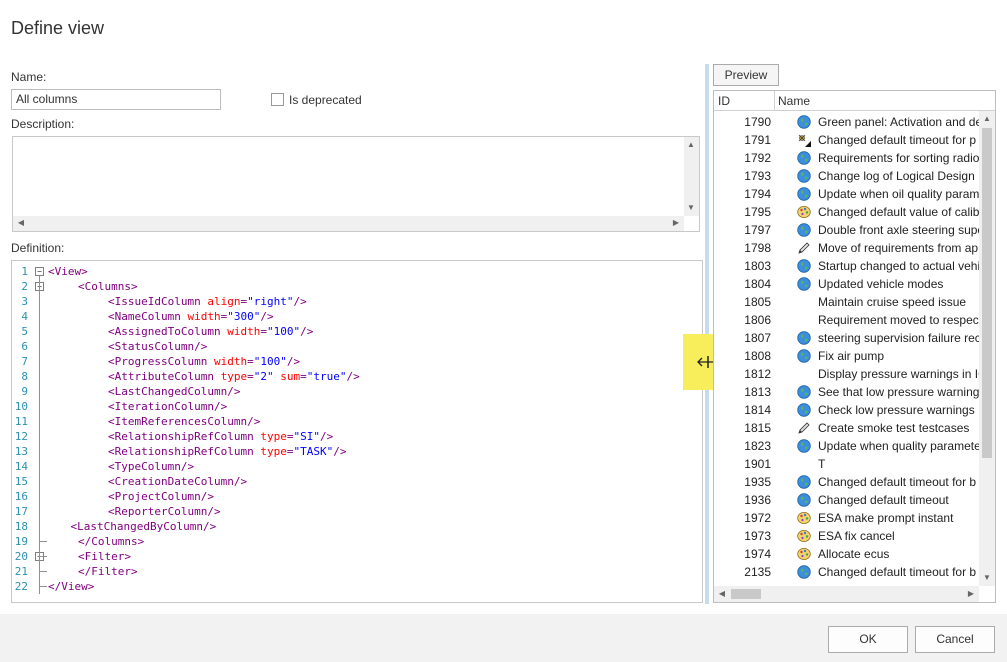 The width and height of the screenshot is (1007, 662). I want to click on code-line: 5 <AssignedToColumn width="100"/>, so click(357, 331).